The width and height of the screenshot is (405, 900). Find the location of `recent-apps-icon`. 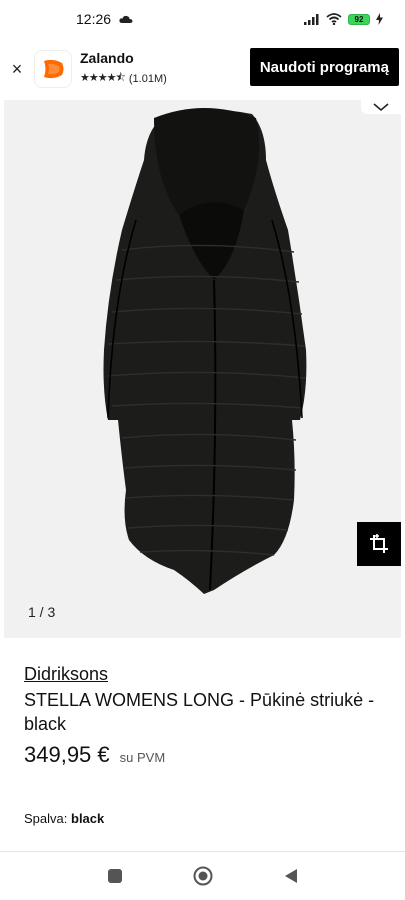

recent-apps-icon is located at coordinates (115, 876).